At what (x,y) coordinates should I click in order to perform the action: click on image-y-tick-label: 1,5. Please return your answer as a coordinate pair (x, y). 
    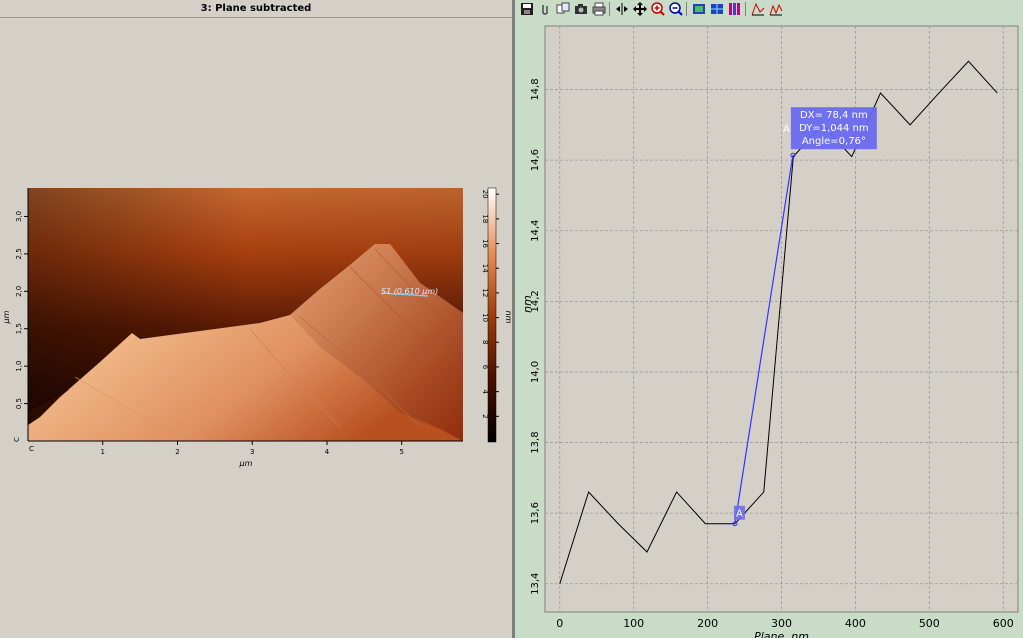
    Looking at the image, I should click on (19, 328).